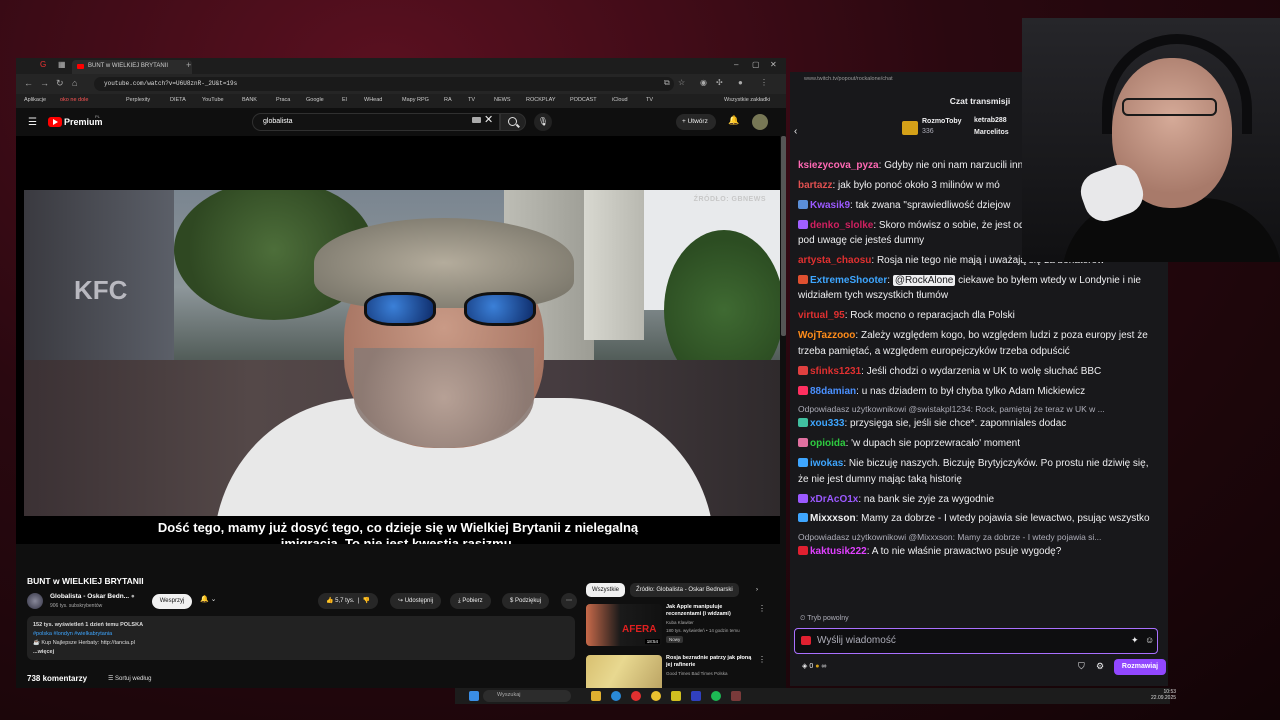 The width and height of the screenshot is (1280, 720). I want to click on shield-icon: ⛉, so click(1081, 666).